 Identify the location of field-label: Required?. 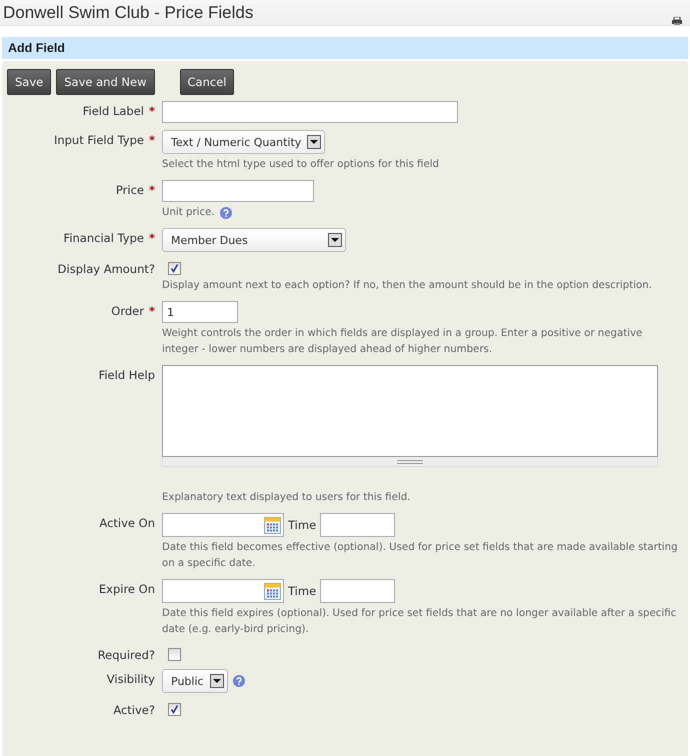
(126, 655).